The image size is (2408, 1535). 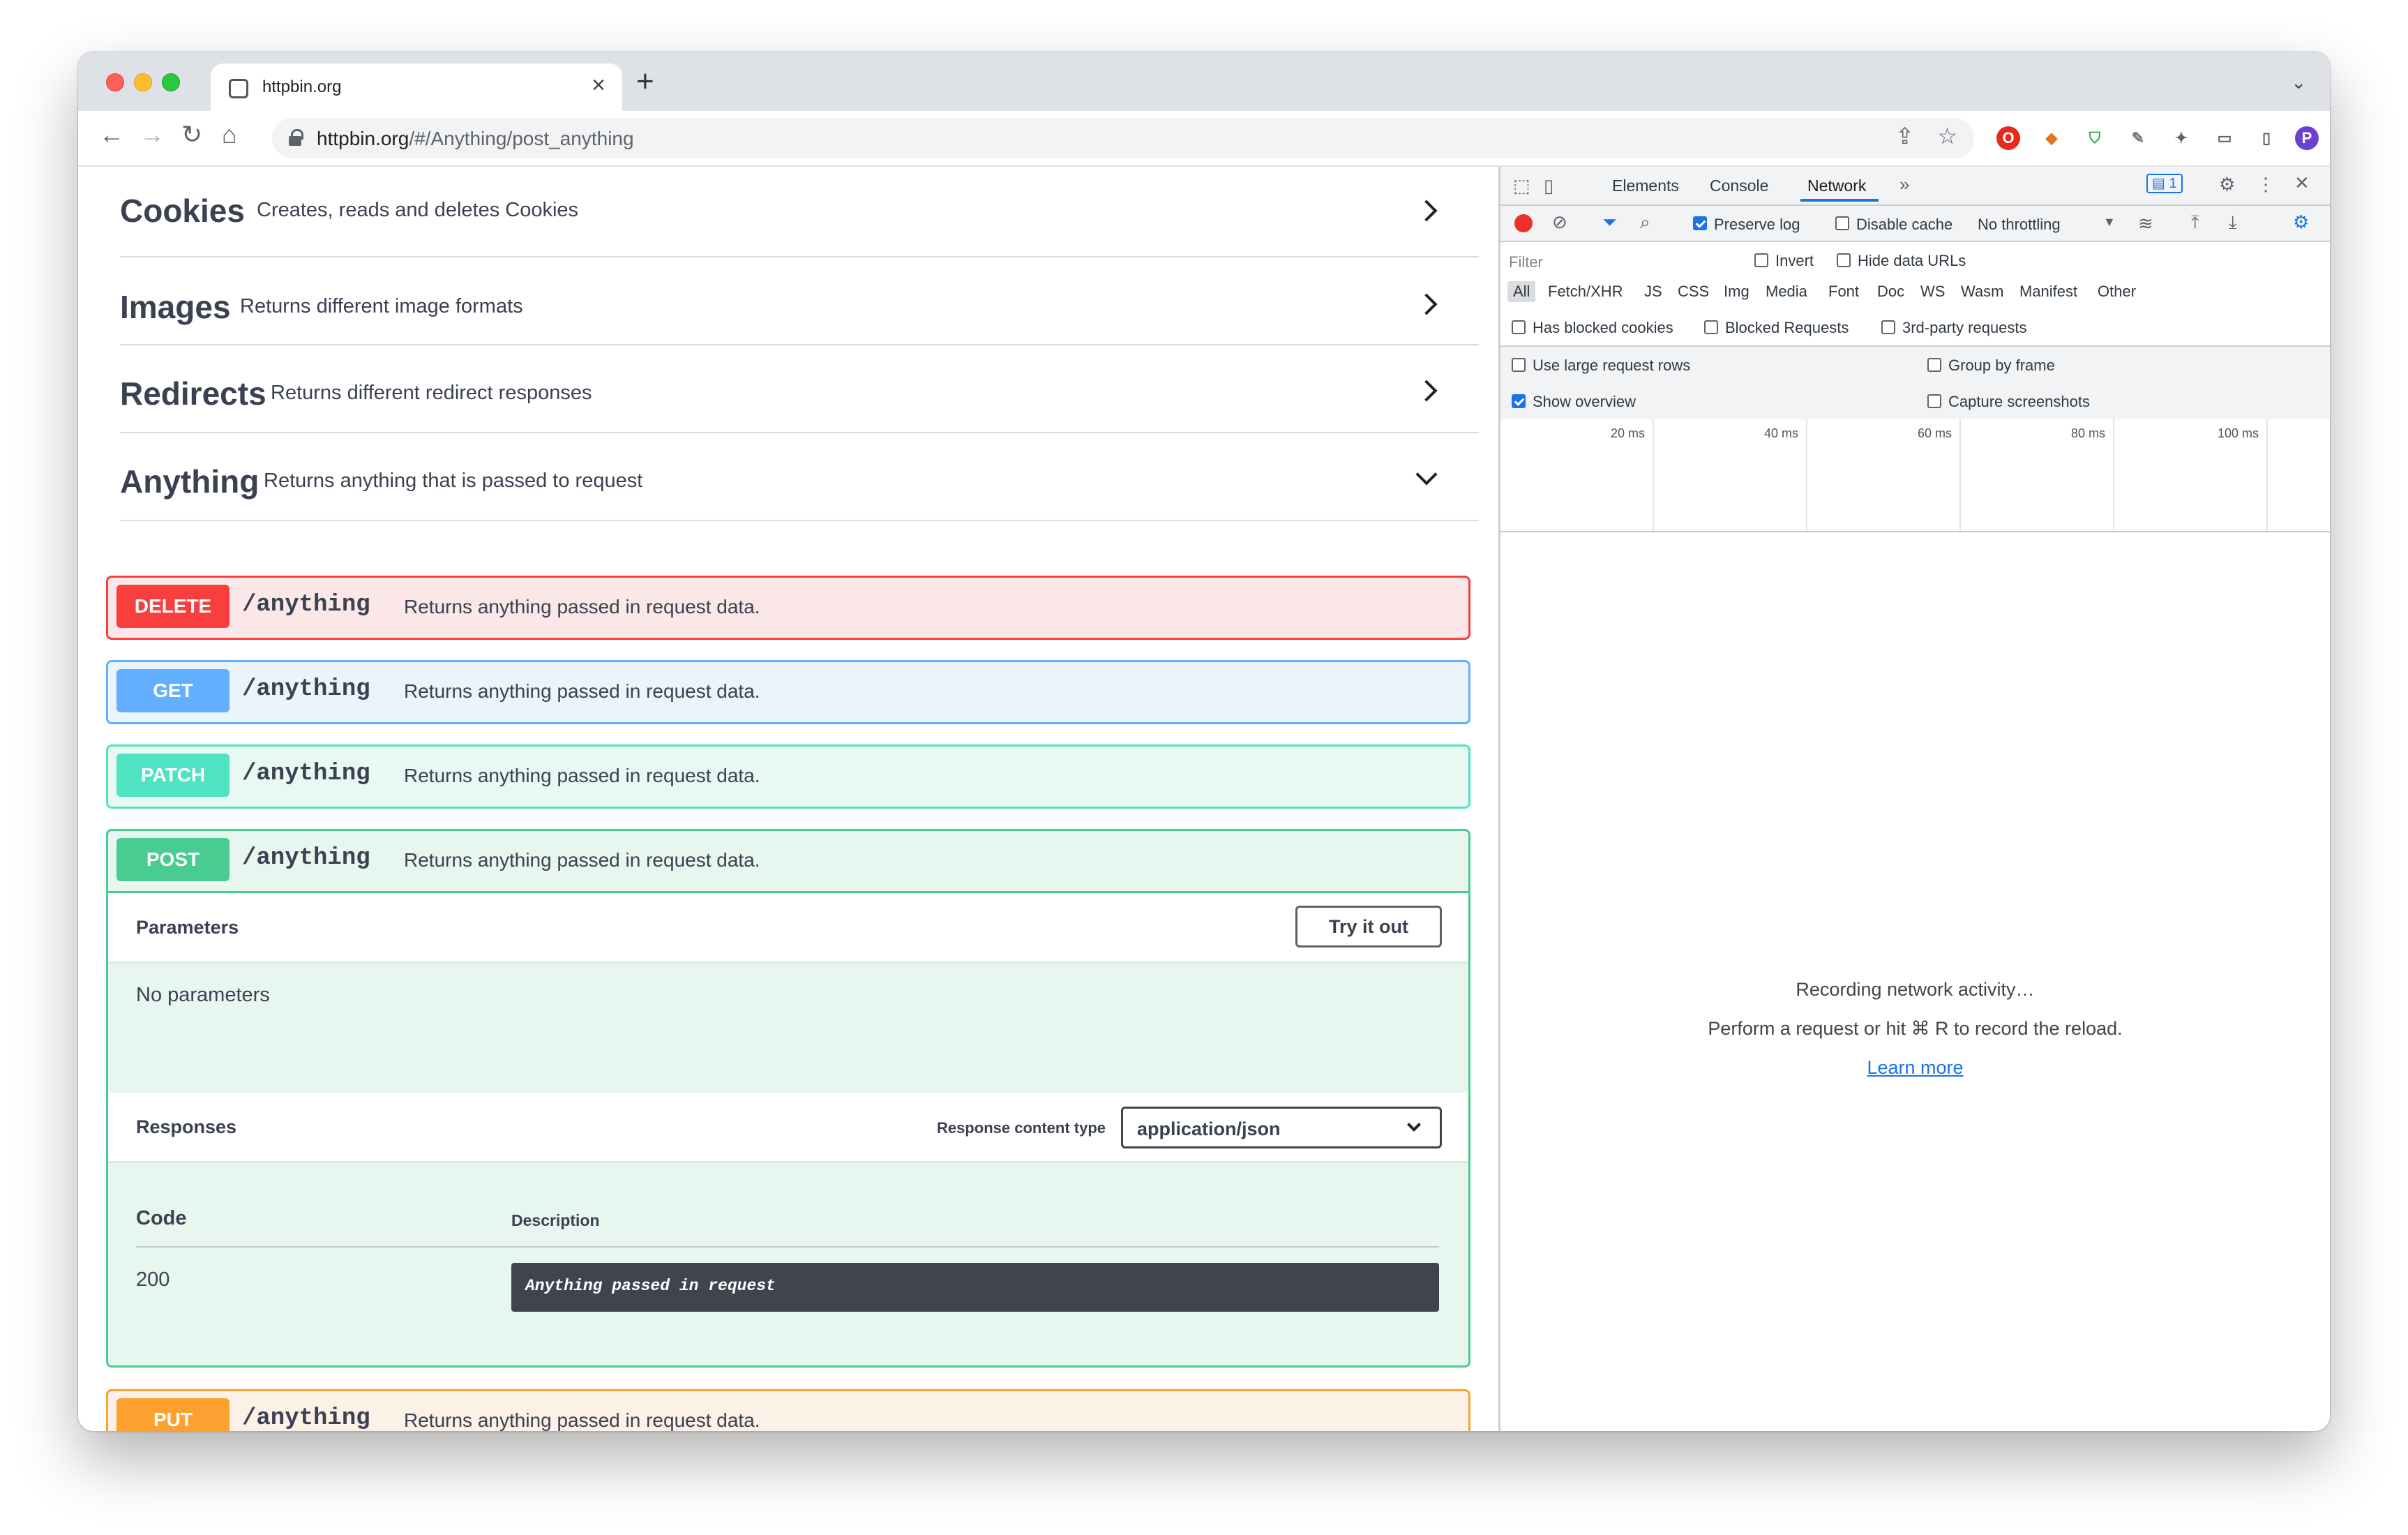 I want to click on chevron-down-icon, so click(x=1426, y=474).